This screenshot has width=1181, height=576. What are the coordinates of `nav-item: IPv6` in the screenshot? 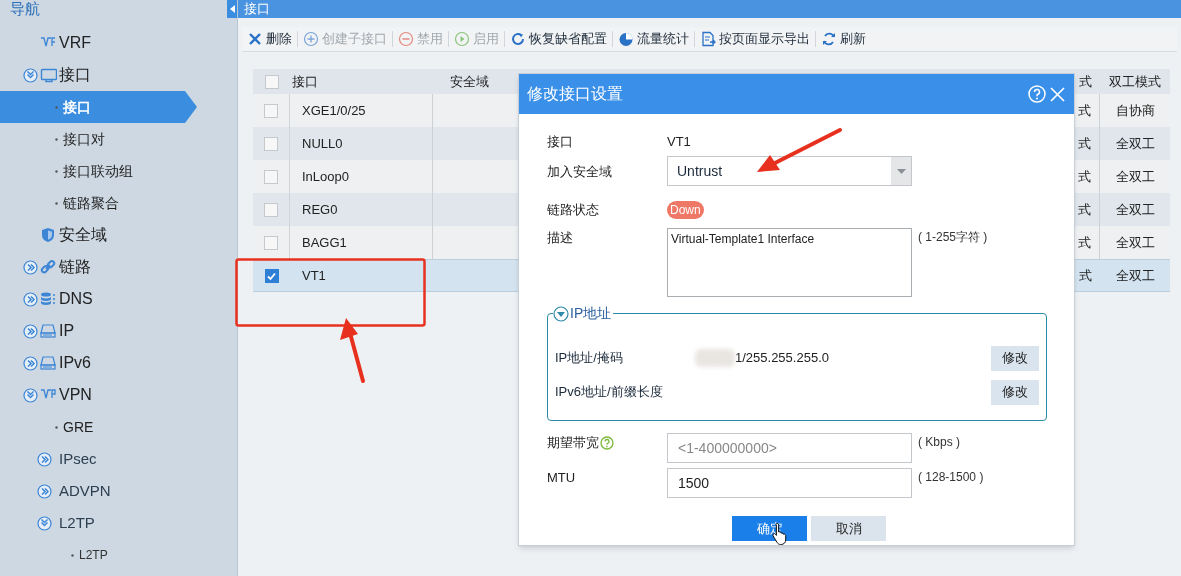 It's located at (75, 363).